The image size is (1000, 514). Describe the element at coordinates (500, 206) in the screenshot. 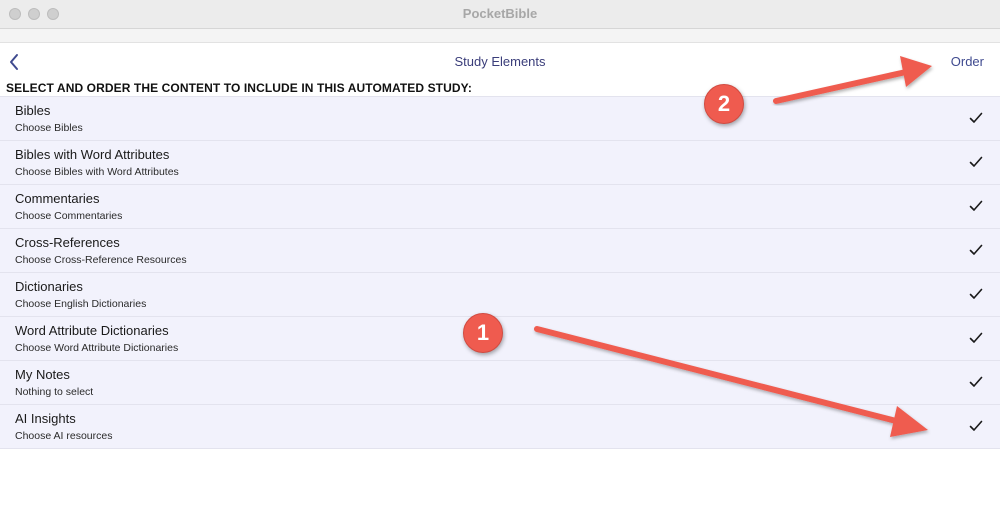

I see `list-item-commentaries: Commentaries Choose Commentaries` at that location.